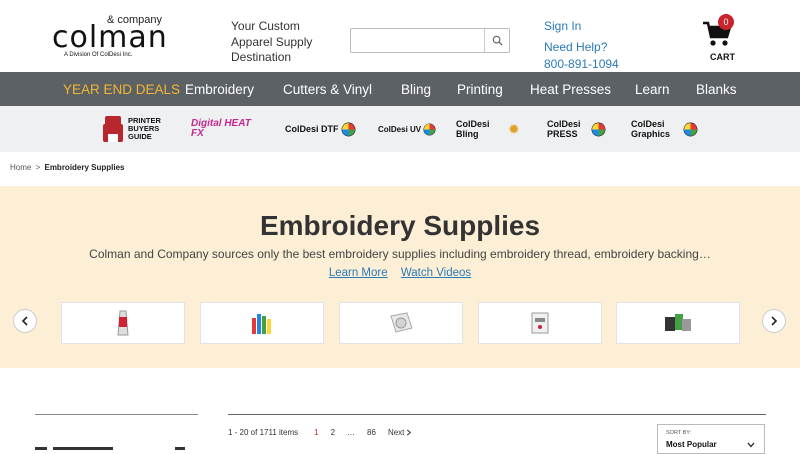 The width and height of the screenshot is (800, 454). Describe the element at coordinates (400, 273) in the screenshot. I see `hero-links: Learn More Watch Videos` at that location.